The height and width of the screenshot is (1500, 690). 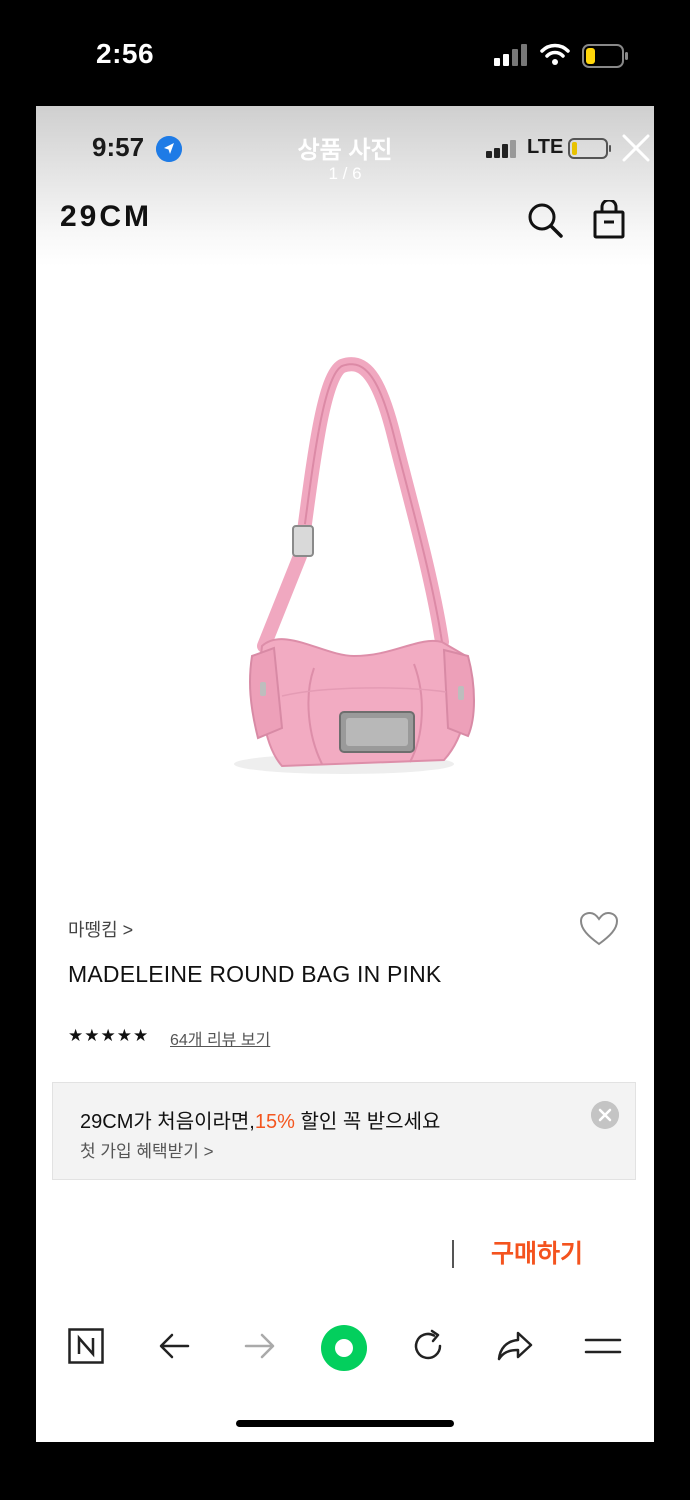 What do you see at coordinates (106, 217) in the screenshot?
I see `brand-logo: 29CM` at bounding box center [106, 217].